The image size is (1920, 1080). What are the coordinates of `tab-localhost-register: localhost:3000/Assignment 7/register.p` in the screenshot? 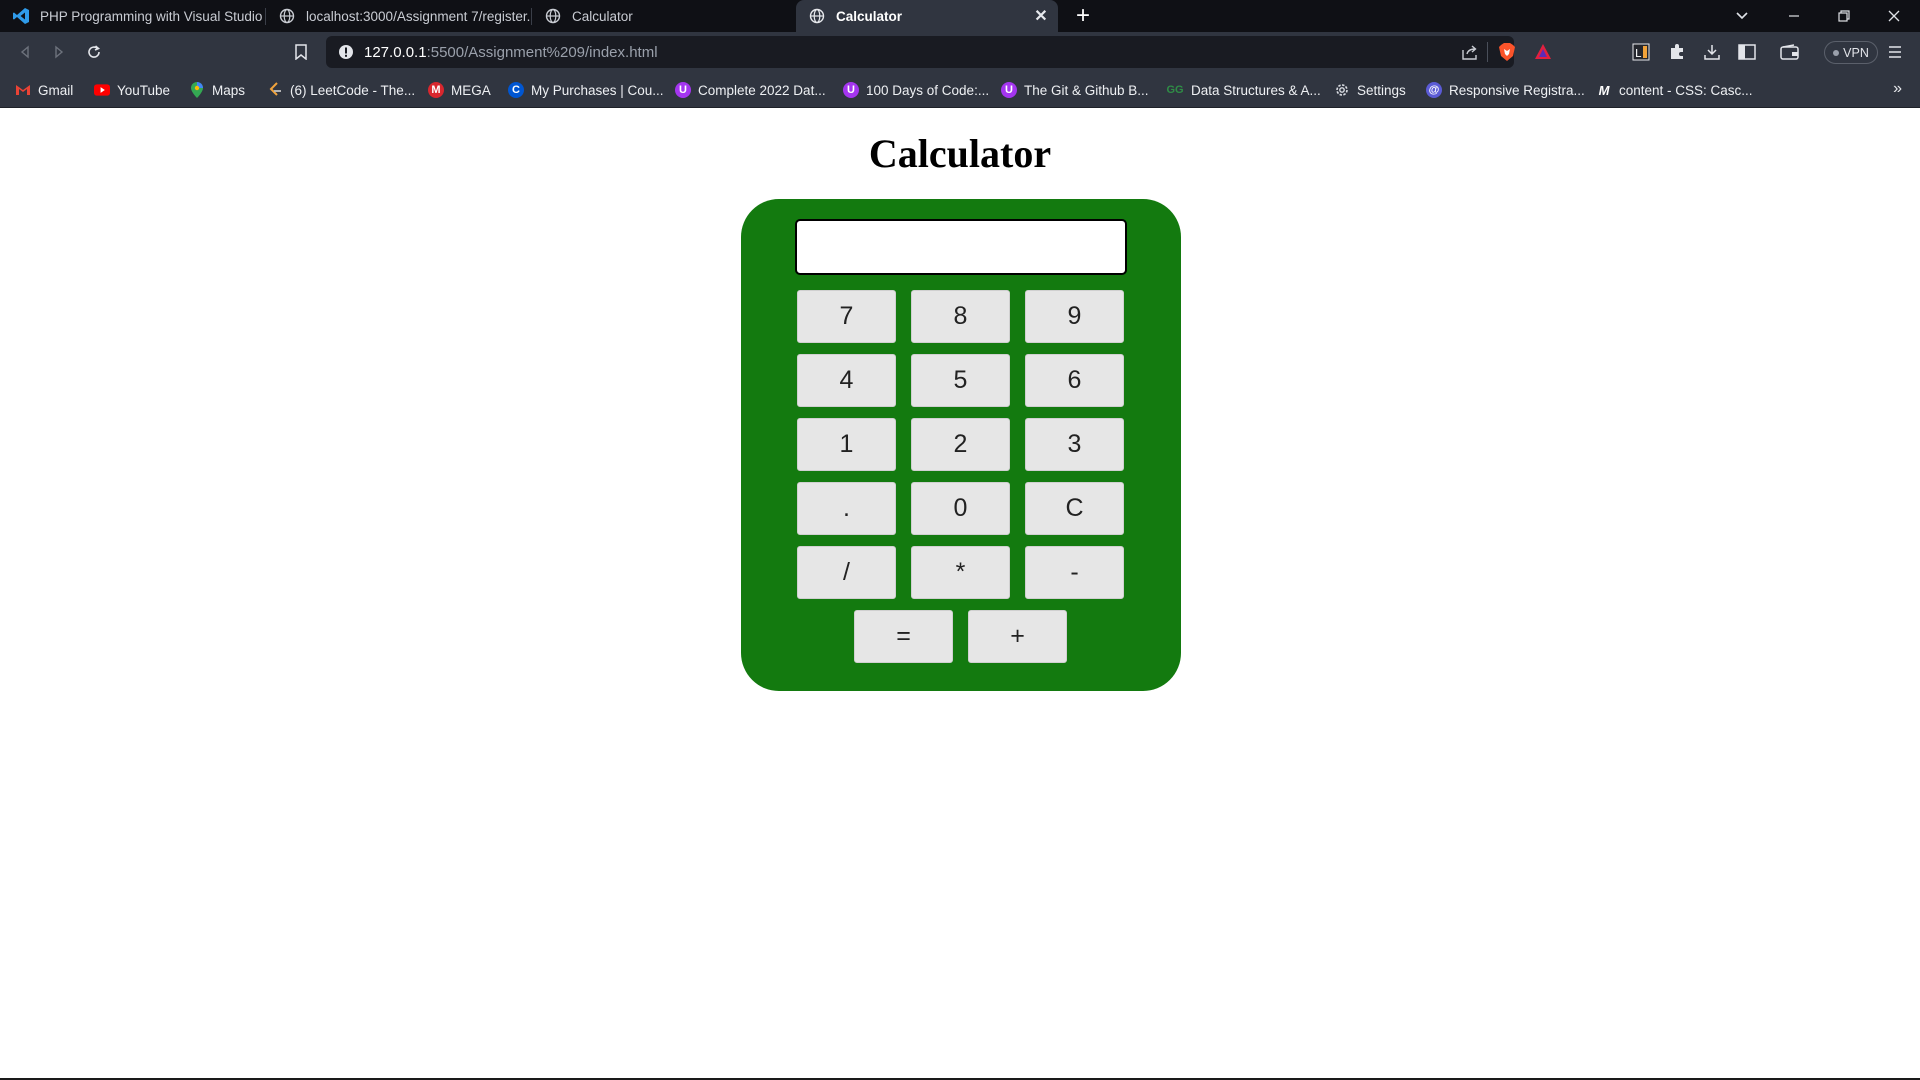 It's located at (398, 16).